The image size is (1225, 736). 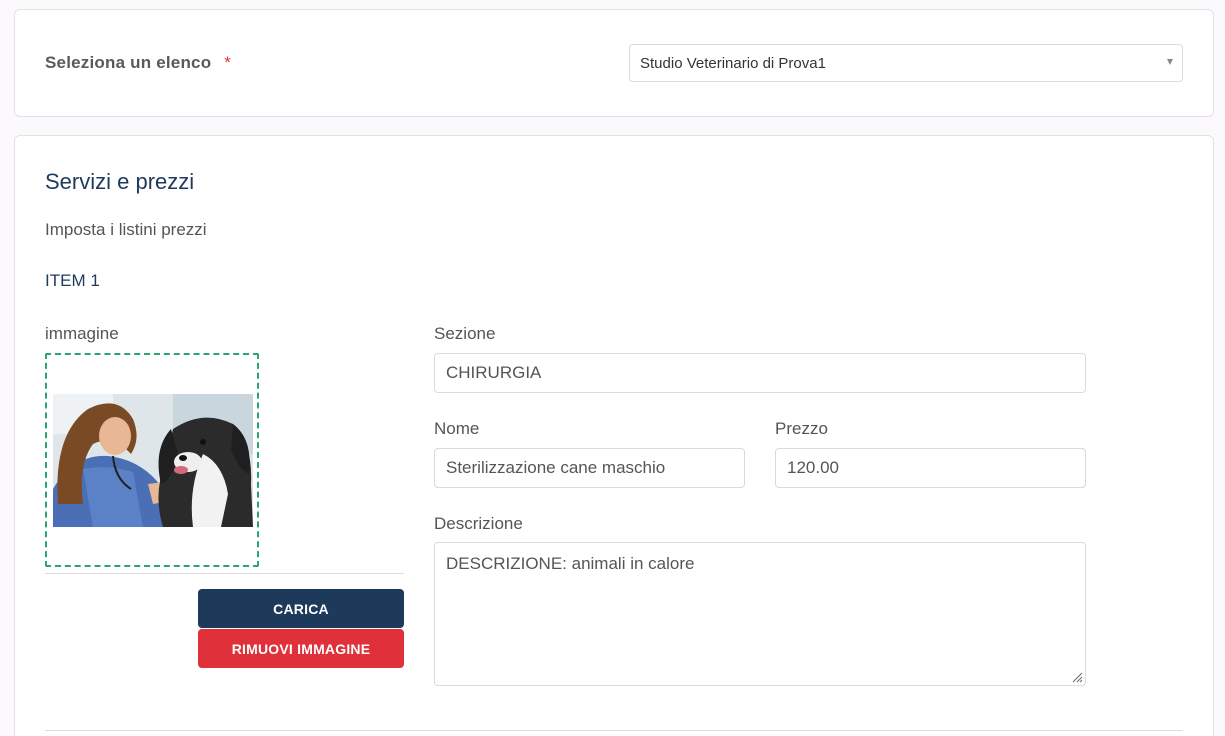 What do you see at coordinates (301, 648) in the screenshot?
I see `remove-image-button: RIMUOVI IMMAGINE` at bounding box center [301, 648].